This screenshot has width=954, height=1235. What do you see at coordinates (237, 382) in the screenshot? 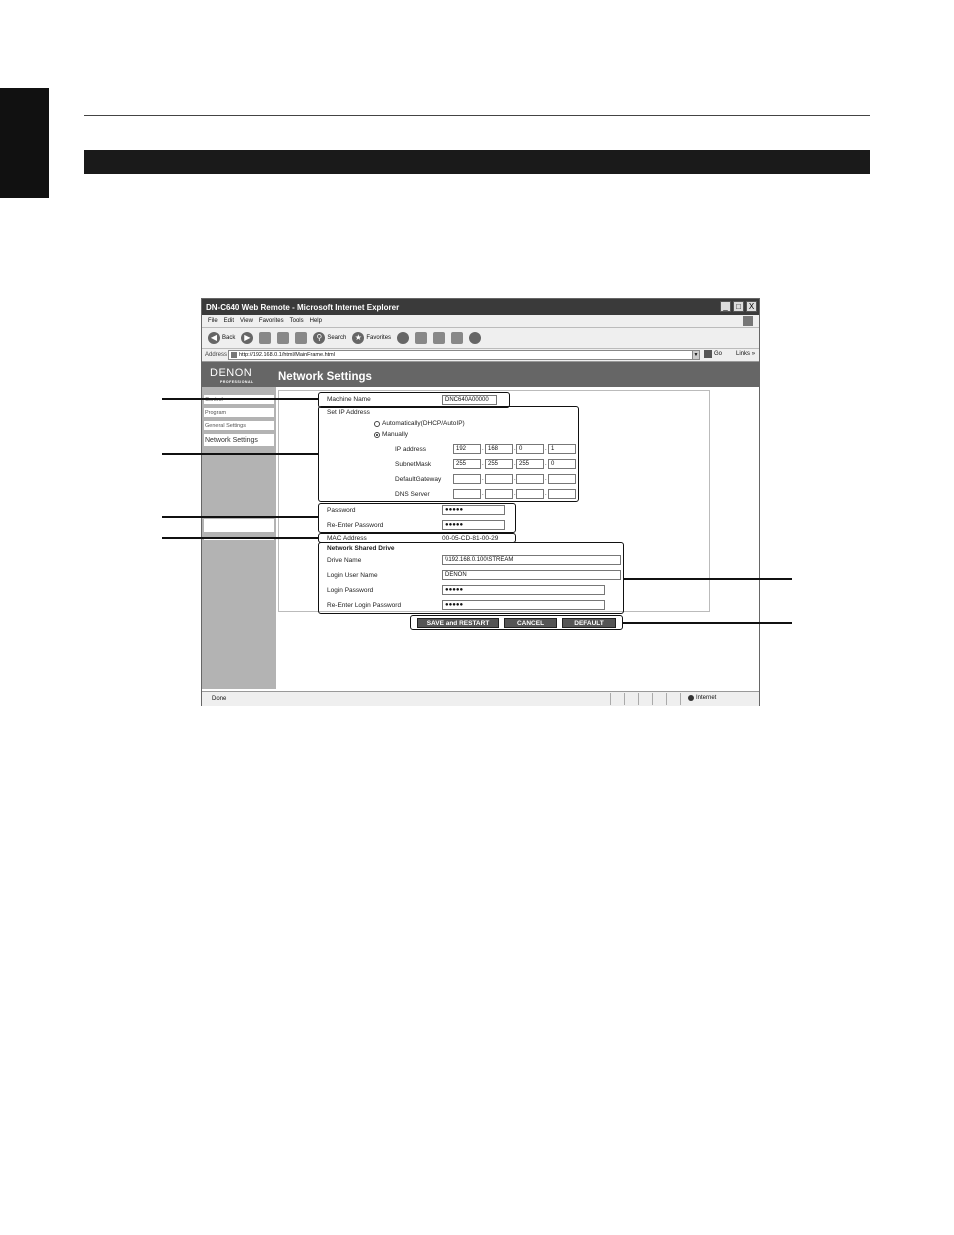
I see `denon-logo-sub: PROFESSIONAL` at bounding box center [237, 382].